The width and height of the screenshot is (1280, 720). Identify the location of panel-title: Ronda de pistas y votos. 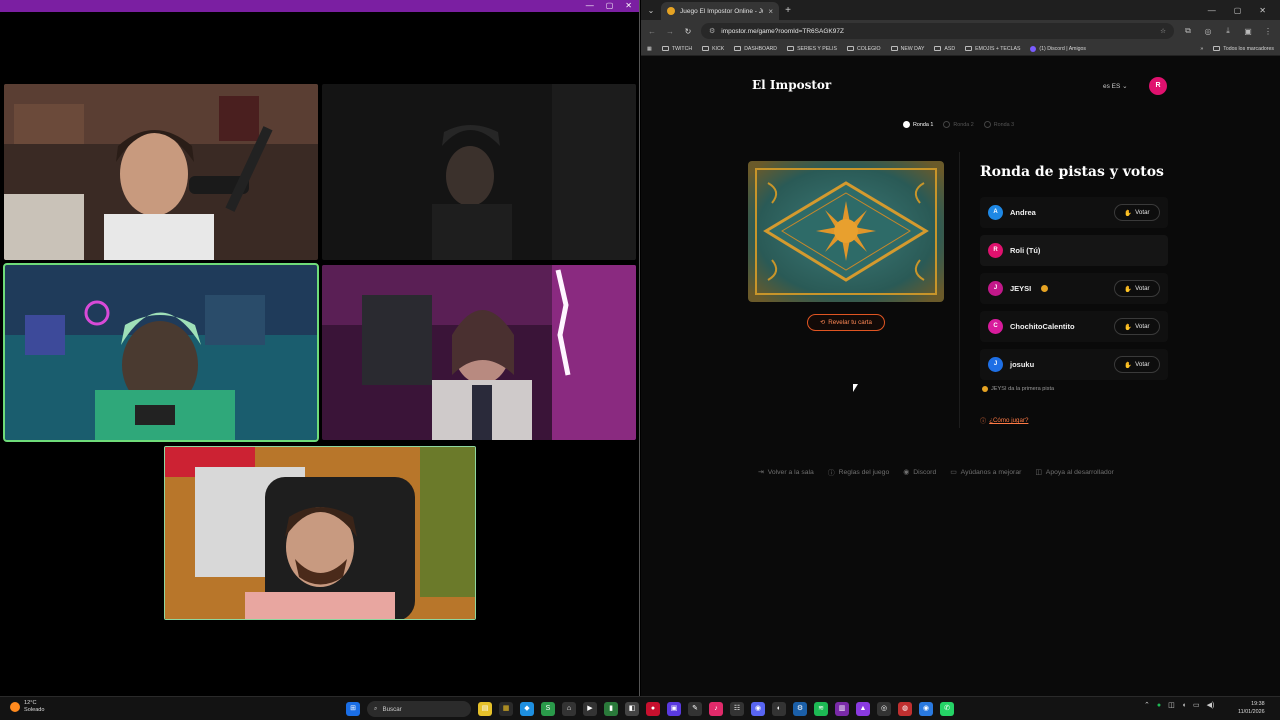
(1072, 172).